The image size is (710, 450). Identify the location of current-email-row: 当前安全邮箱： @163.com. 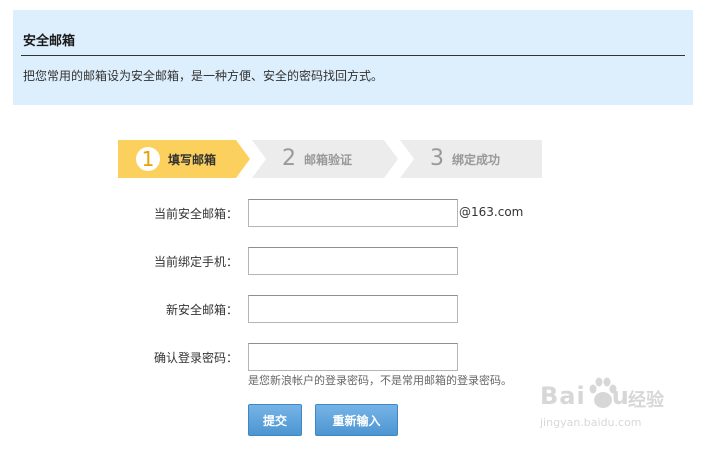
(355, 213).